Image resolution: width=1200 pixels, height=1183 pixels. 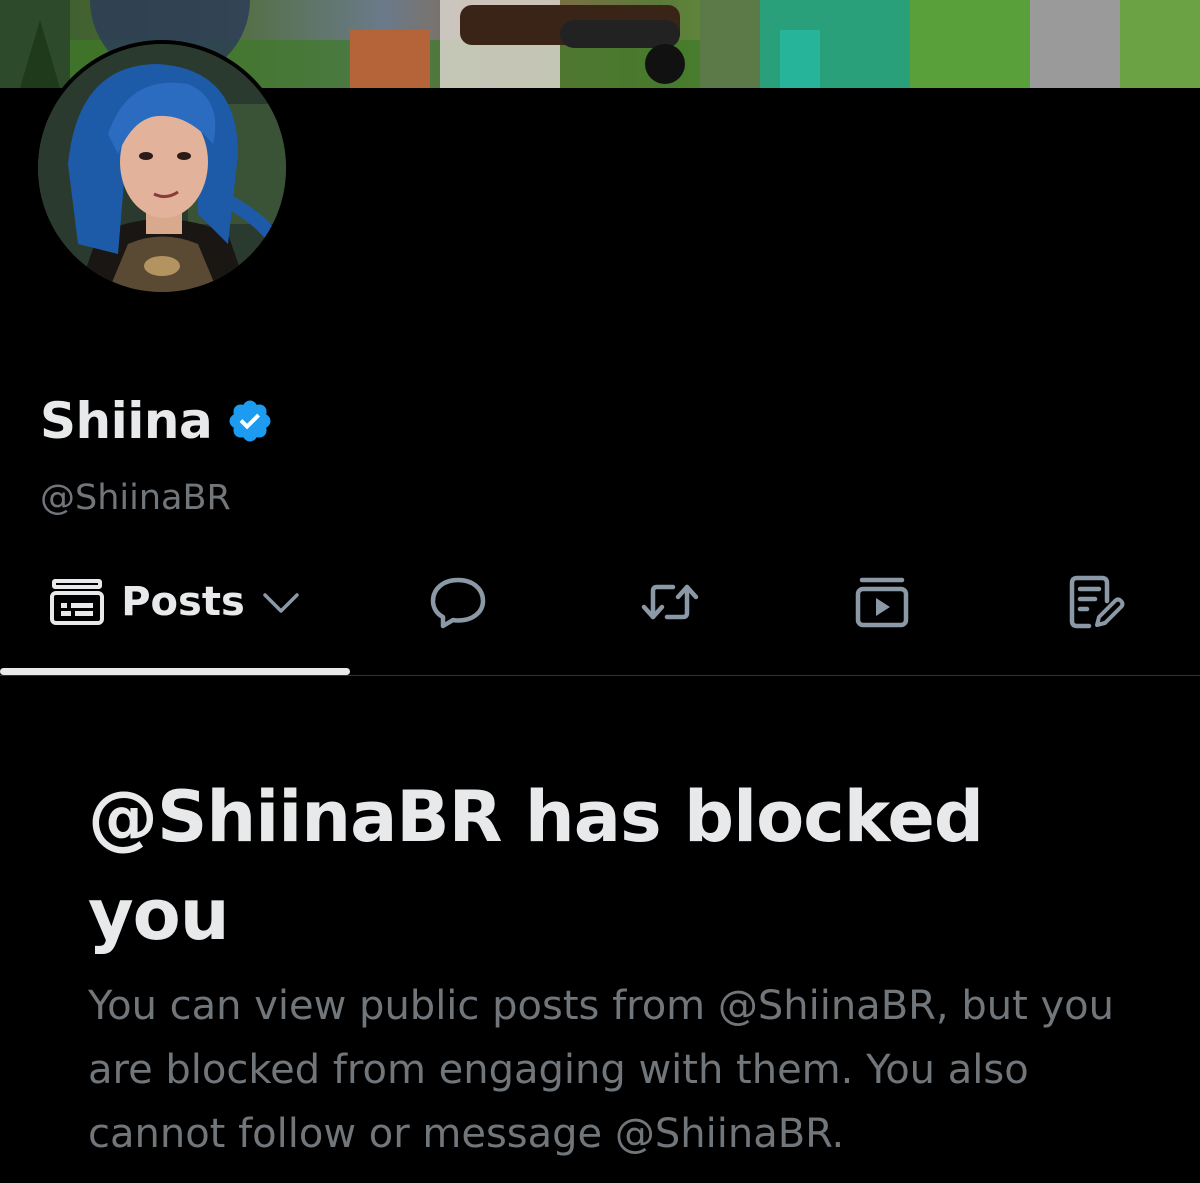 I want to click on repost-icon, so click(x=670, y=602).